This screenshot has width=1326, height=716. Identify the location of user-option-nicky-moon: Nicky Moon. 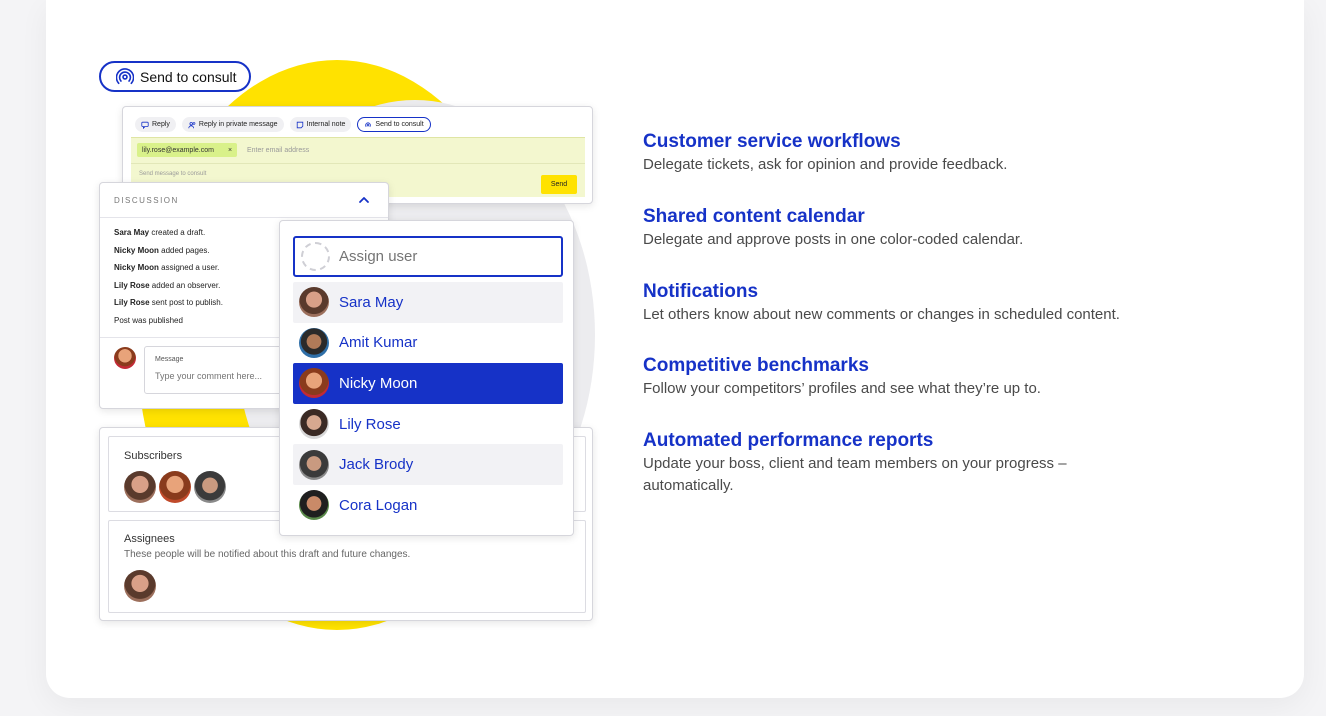
(428, 383).